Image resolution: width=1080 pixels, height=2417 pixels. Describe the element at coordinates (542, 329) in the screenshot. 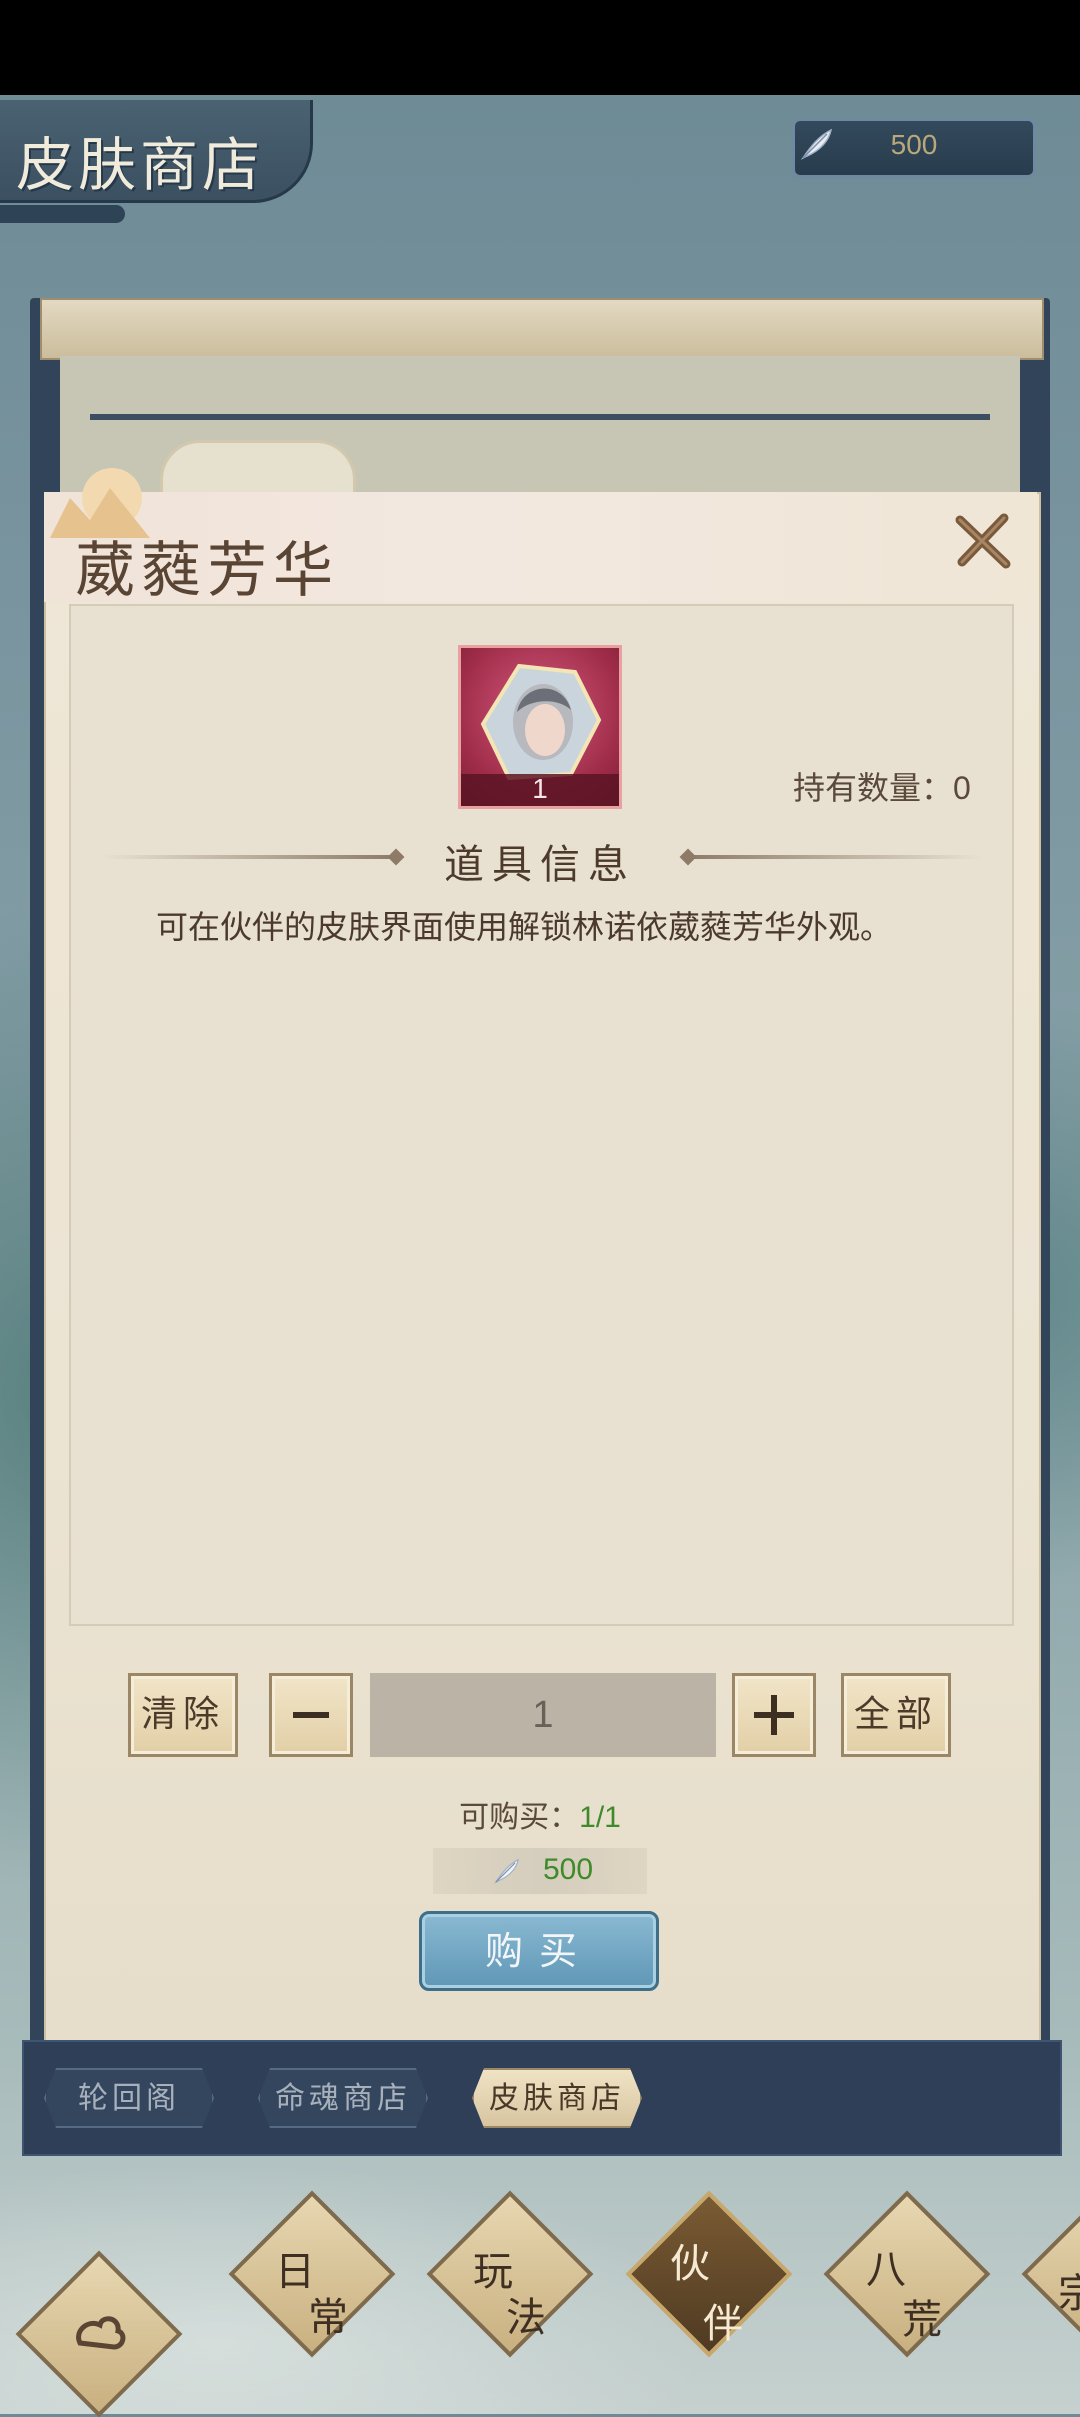

I see `scroll-roll` at that location.